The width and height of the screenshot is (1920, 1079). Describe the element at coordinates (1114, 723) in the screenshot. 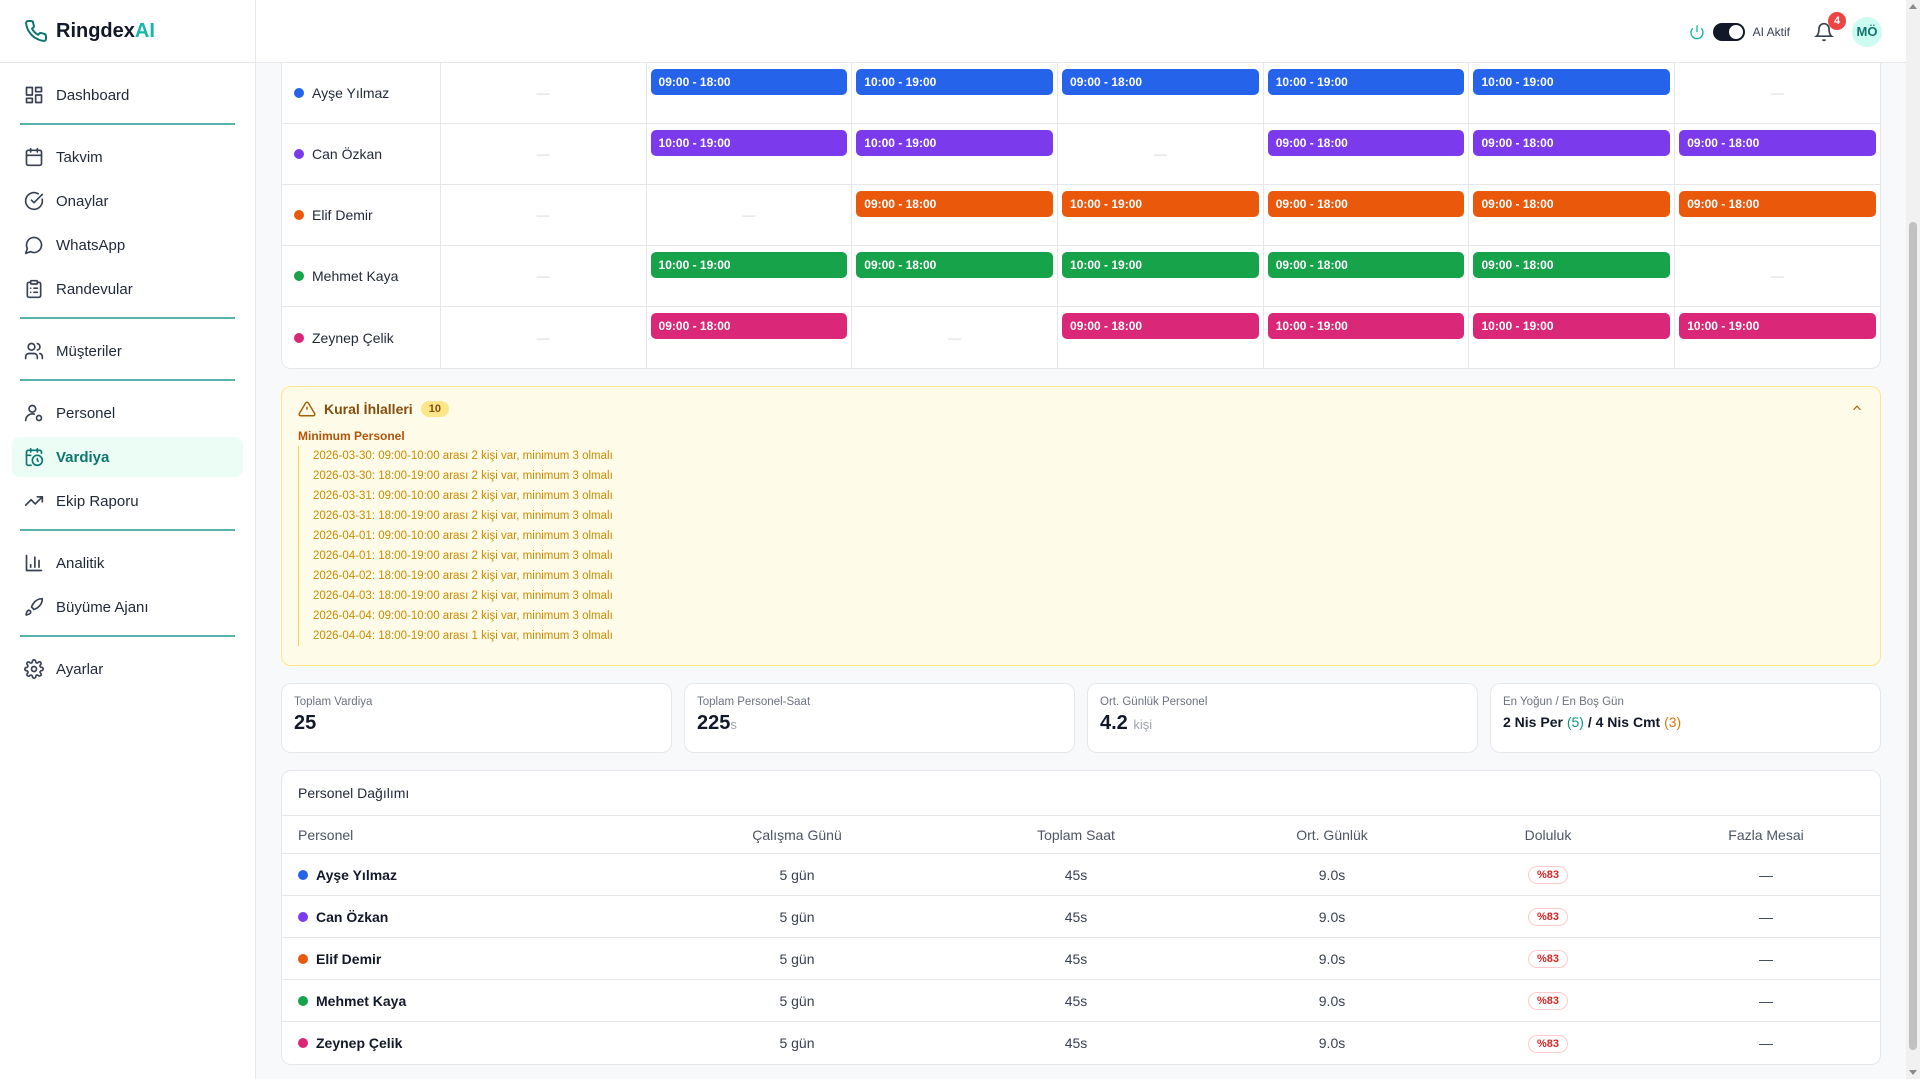

I see `stat-value: 4.2` at that location.